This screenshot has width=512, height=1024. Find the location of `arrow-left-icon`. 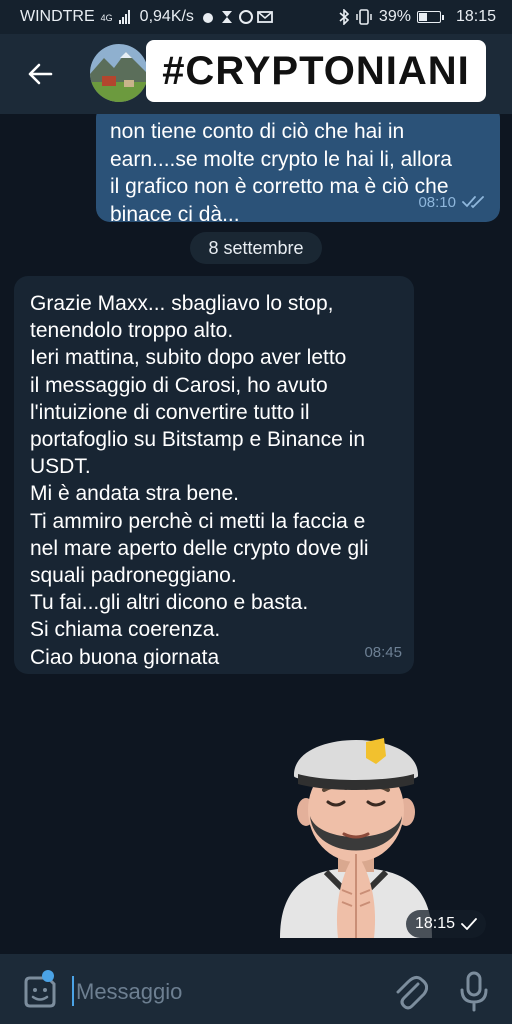

arrow-left-icon is located at coordinates (40, 74).